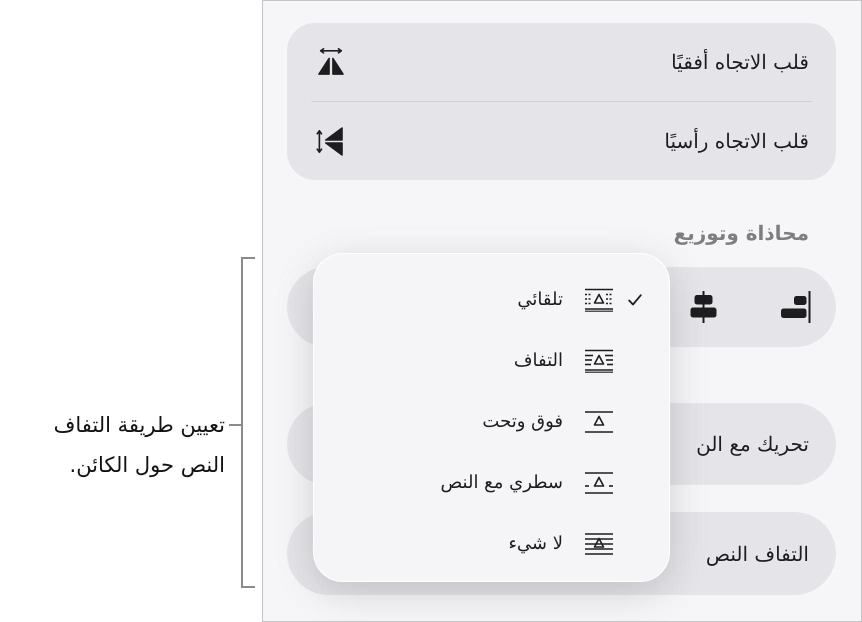 This screenshot has height=622, width=862. What do you see at coordinates (491, 421) in the screenshot?
I see `wrap-option: فوق وتحت` at bounding box center [491, 421].